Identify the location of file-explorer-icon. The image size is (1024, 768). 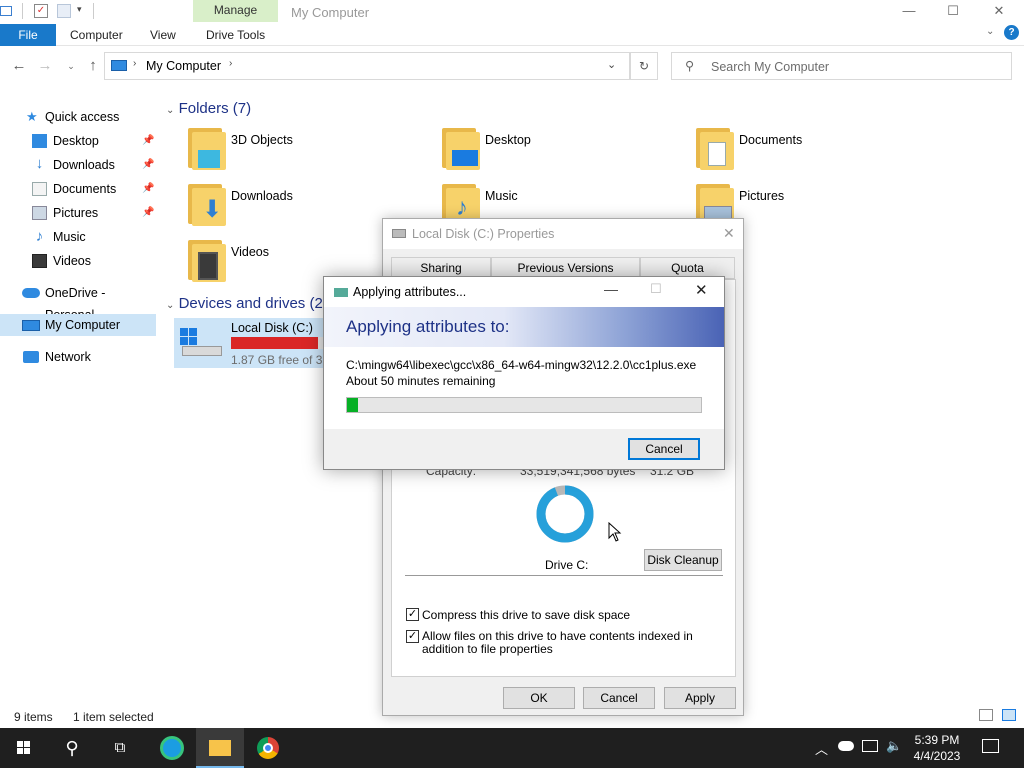
(220, 748).